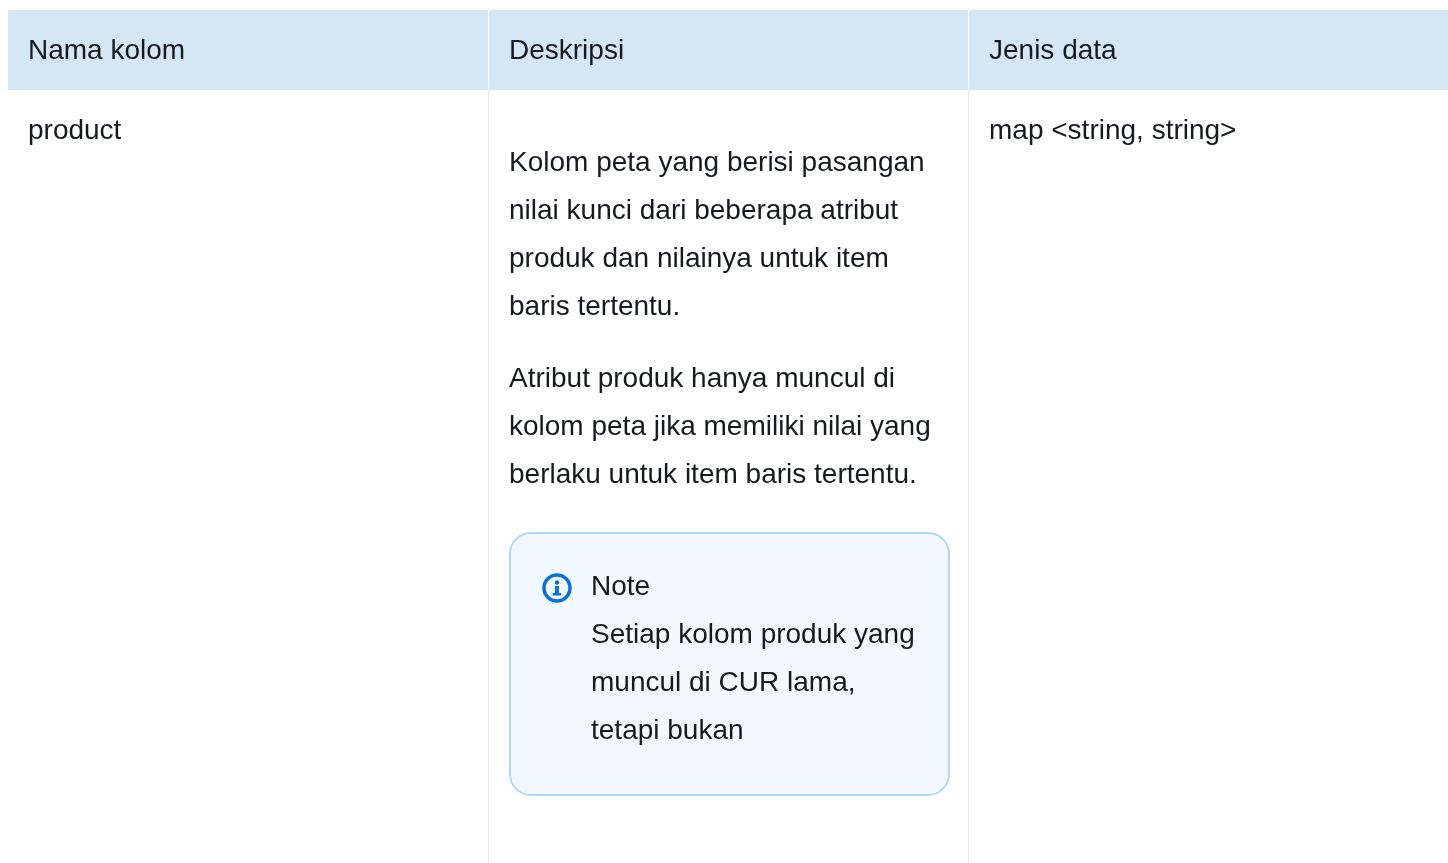 The width and height of the screenshot is (1448, 863). What do you see at coordinates (248, 50) in the screenshot?
I see `column-header: Nama kolom` at bounding box center [248, 50].